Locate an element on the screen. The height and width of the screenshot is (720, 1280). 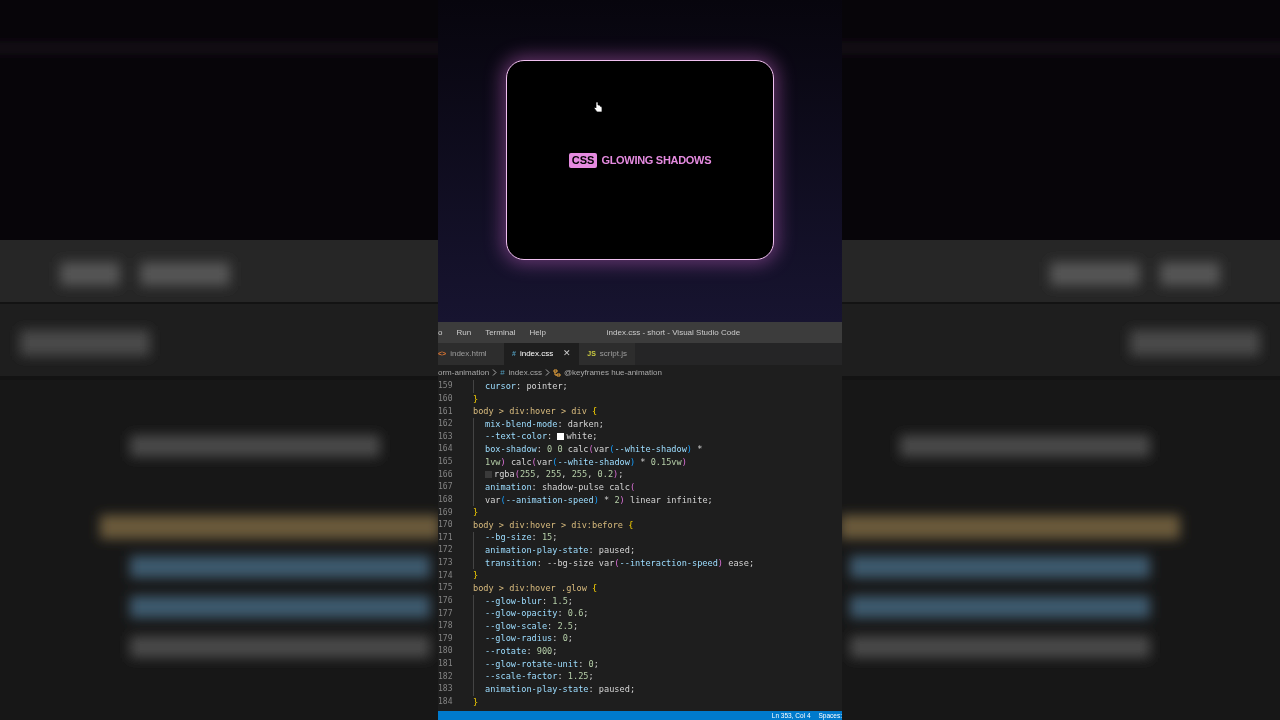
code-line: body > div:hover > div:before { is located at coordinates (553, 525).